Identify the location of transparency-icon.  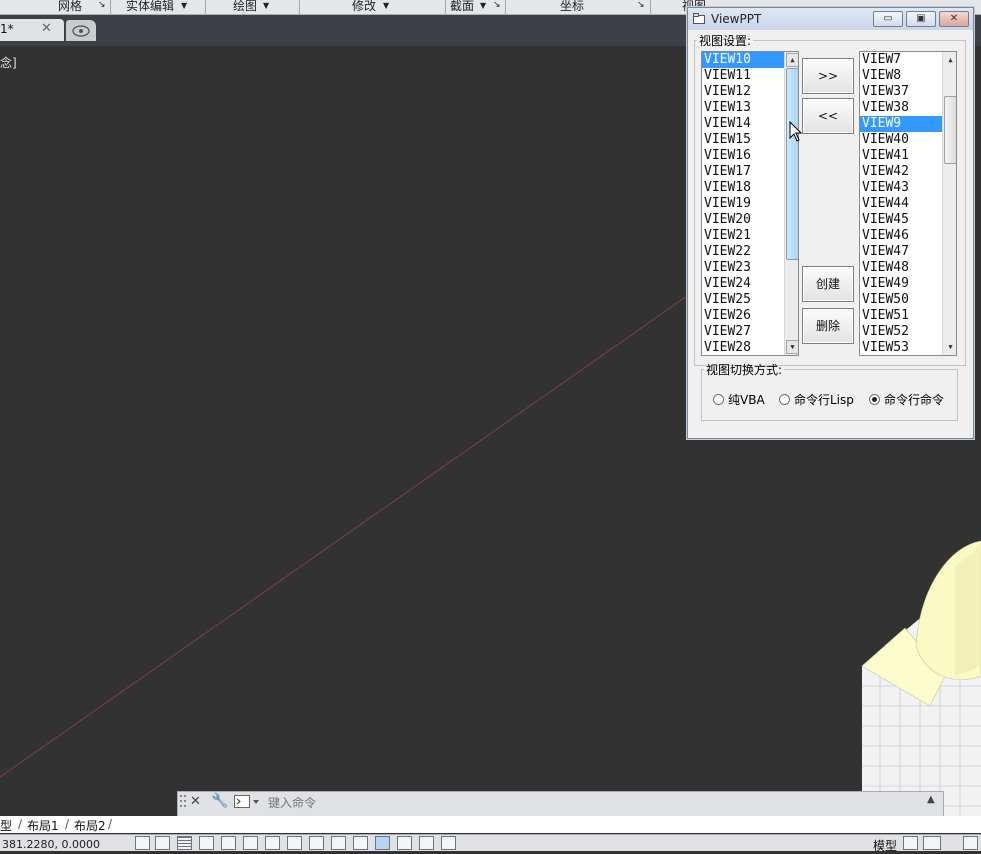
(382, 843).